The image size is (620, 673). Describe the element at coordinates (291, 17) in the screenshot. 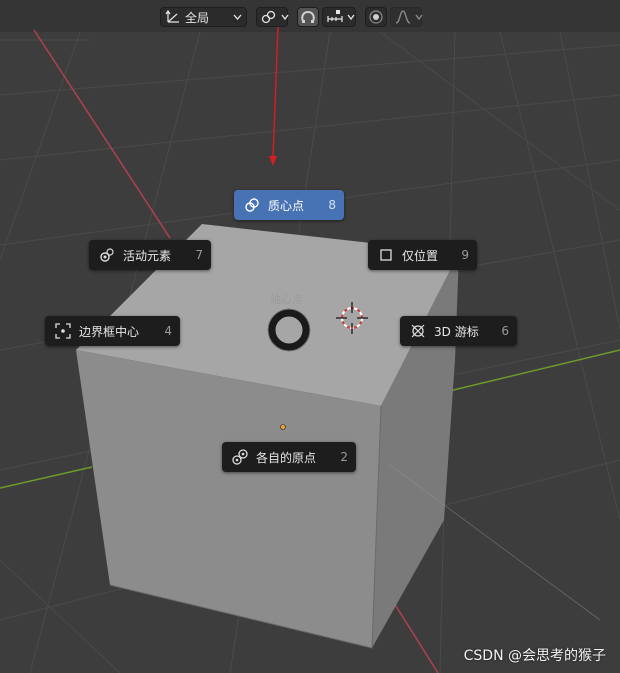

I see `viewport-toolbar: 全局` at that location.